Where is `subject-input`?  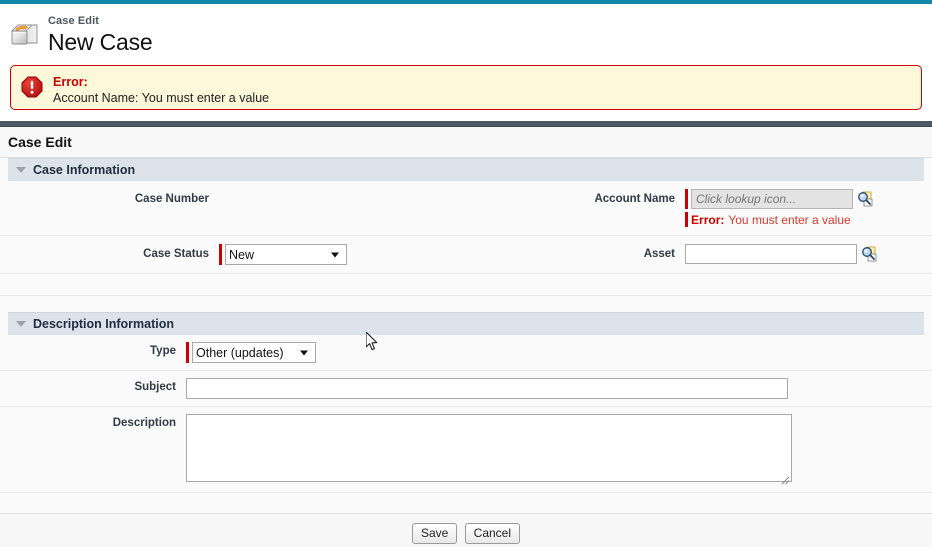
subject-input is located at coordinates (487, 388).